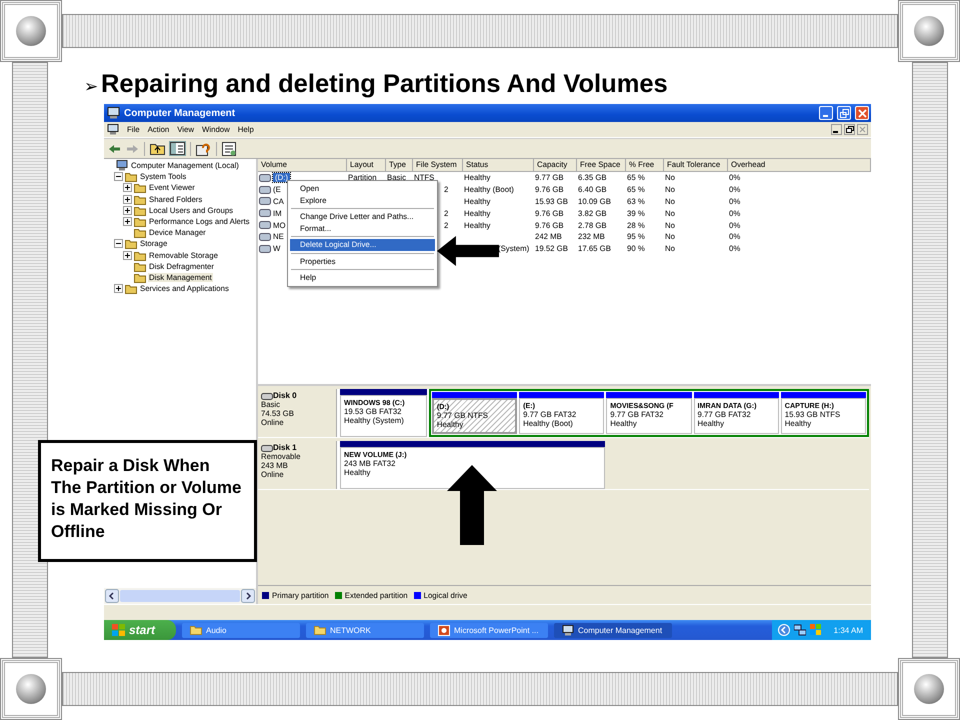 The height and width of the screenshot is (720, 960). I want to click on slide-title: Repairing and deleting Partitions And Volumes, so click(384, 84).